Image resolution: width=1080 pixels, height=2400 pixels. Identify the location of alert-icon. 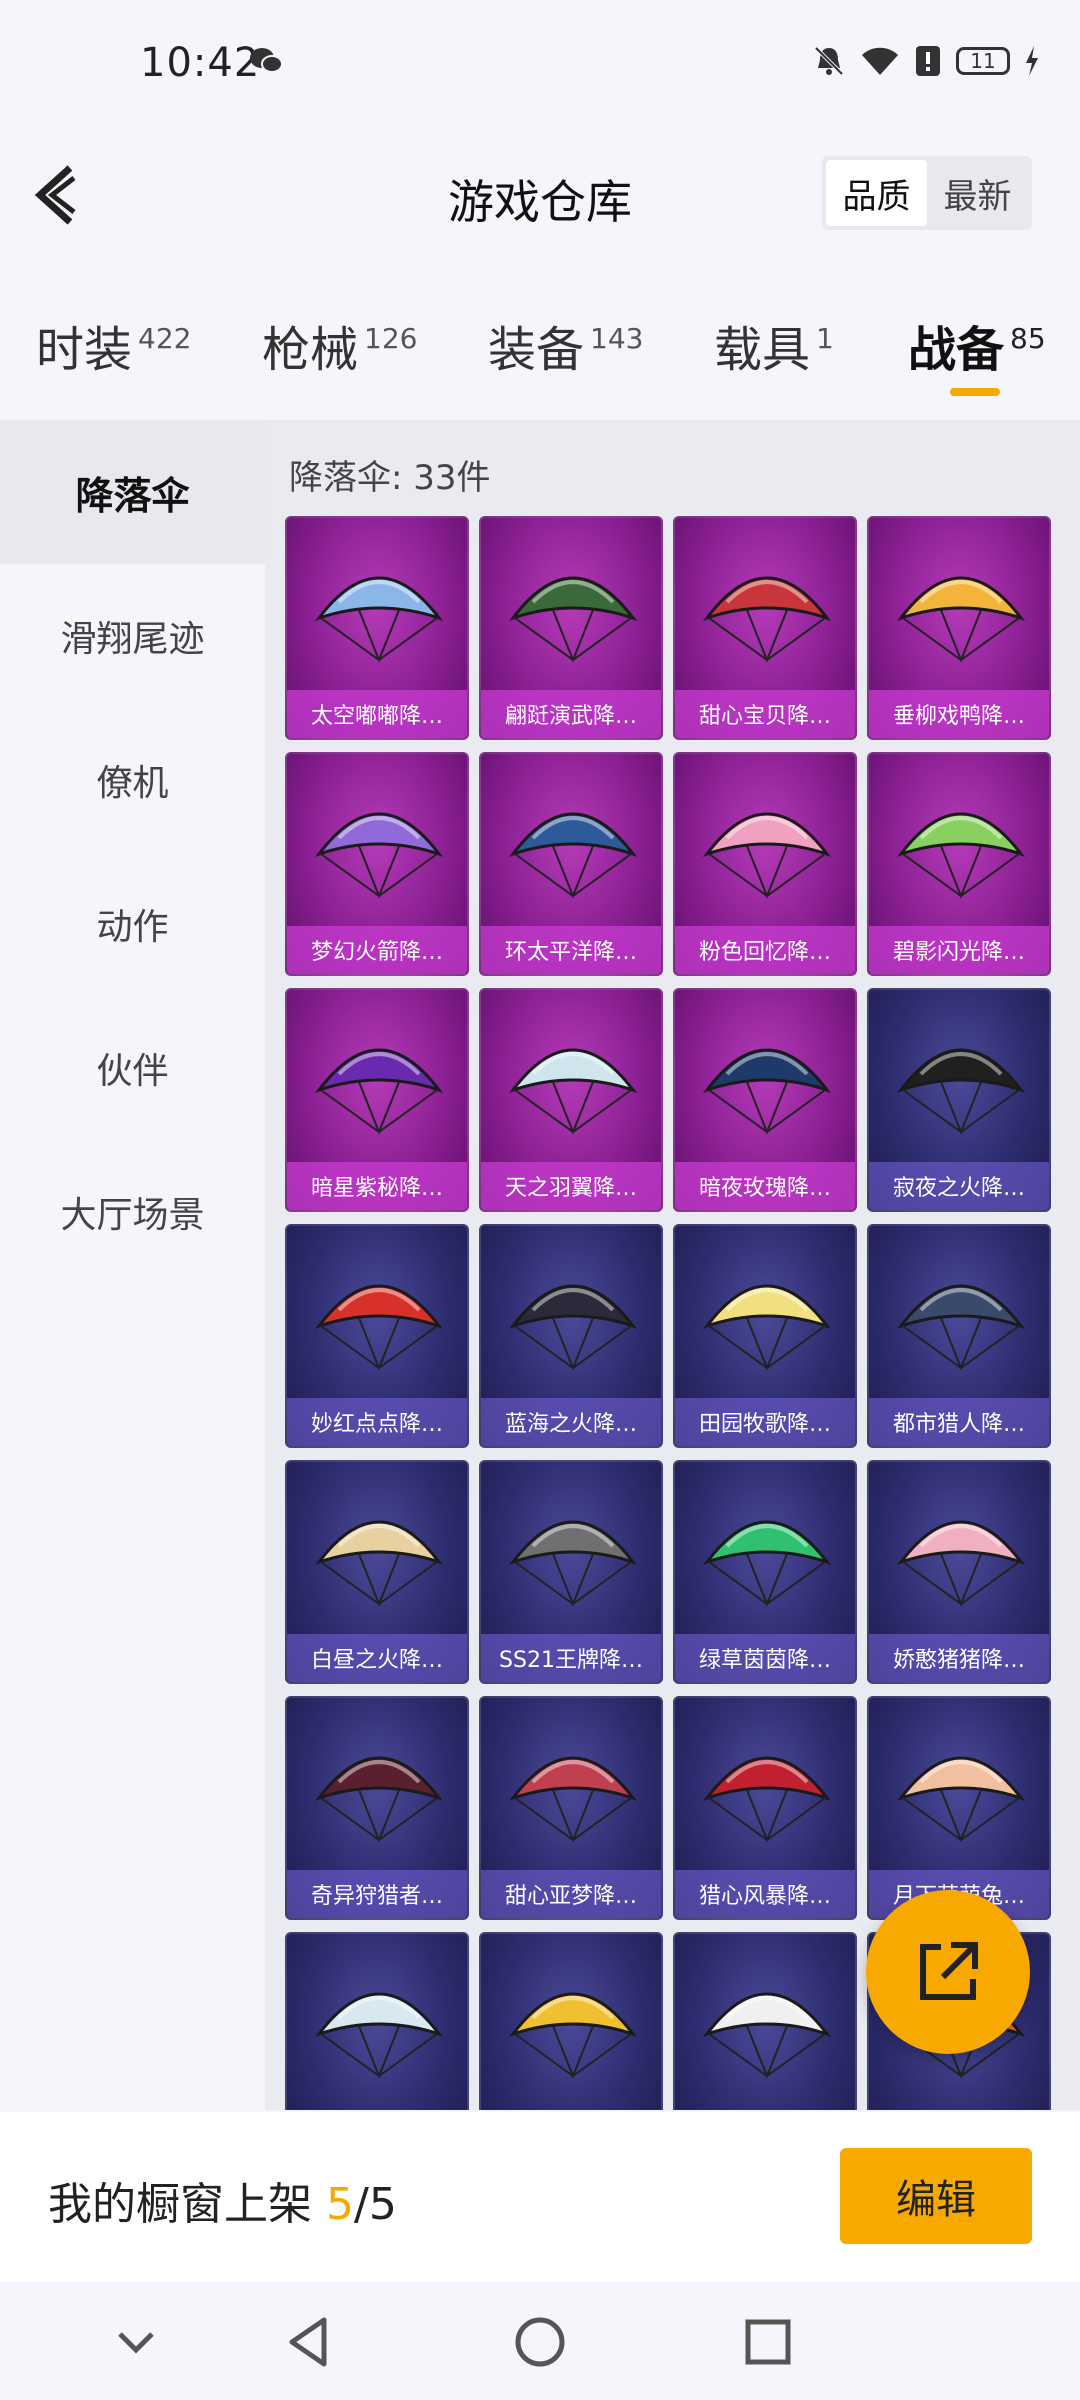
(928, 61).